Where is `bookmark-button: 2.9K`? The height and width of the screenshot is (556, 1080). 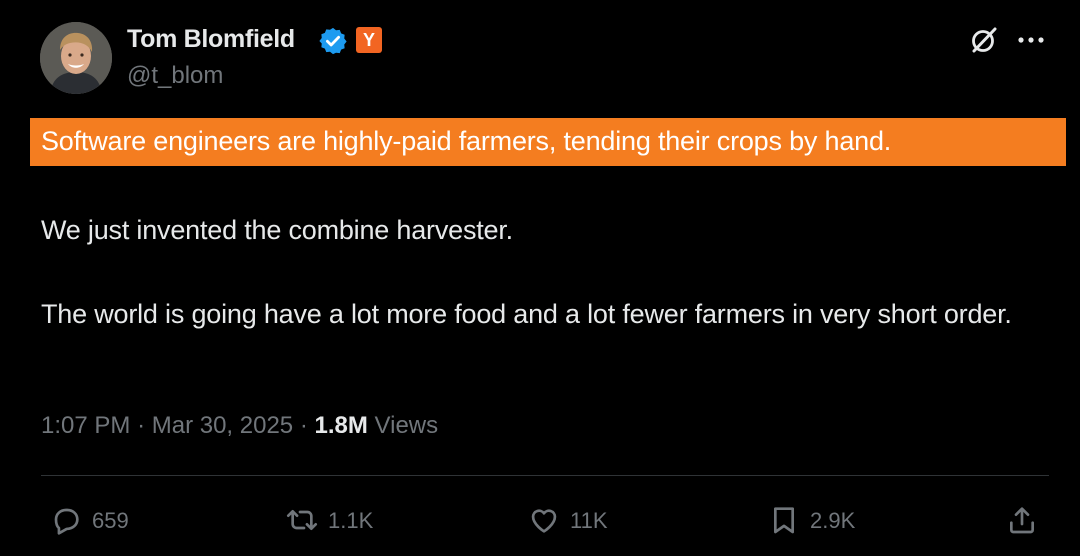 bookmark-button: 2.9K is located at coordinates (823, 520).